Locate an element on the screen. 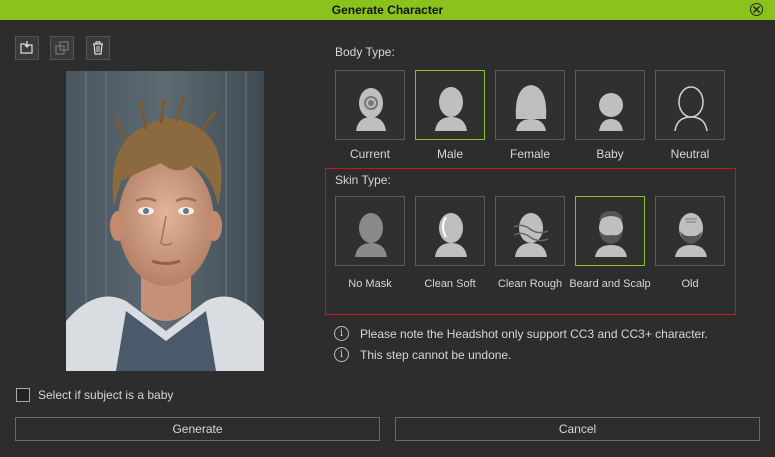  body-type-female-label: Female is located at coordinates (529, 154).